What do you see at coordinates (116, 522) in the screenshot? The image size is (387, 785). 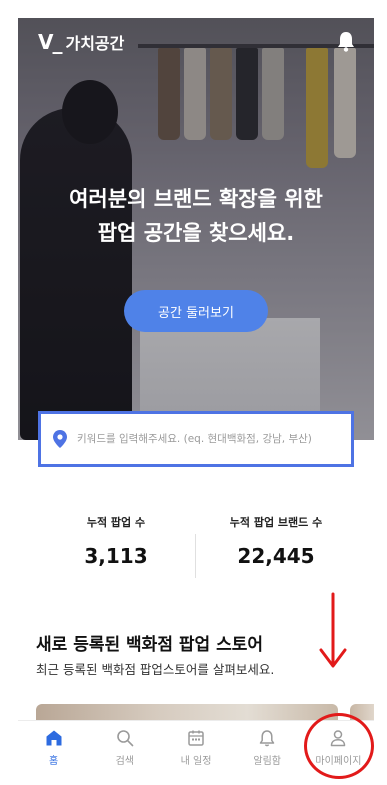 I see `stat-label: 누적 팝업 수` at bounding box center [116, 522].